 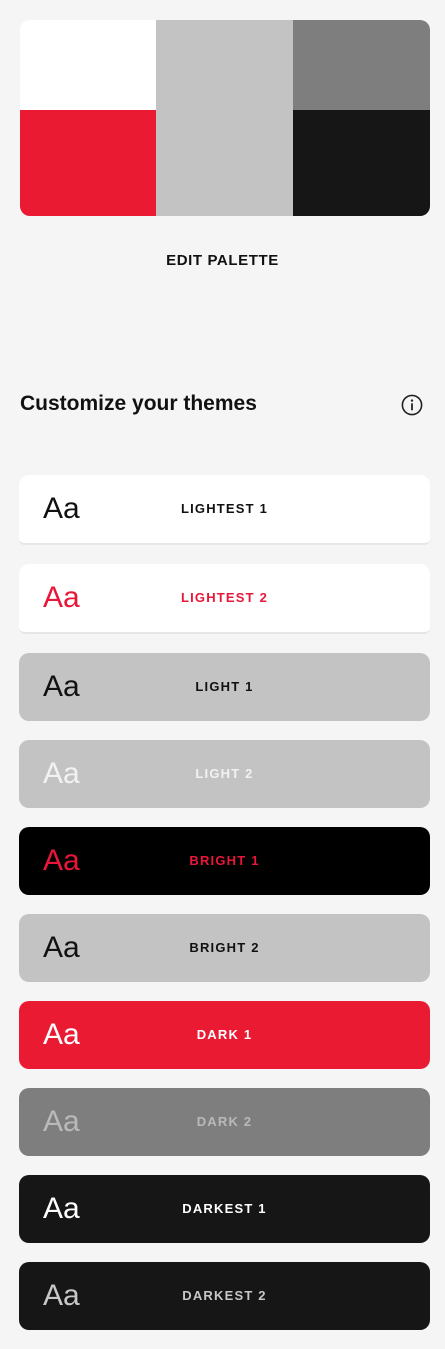 I want to click on swatch-red, so click(x=88, y=163).